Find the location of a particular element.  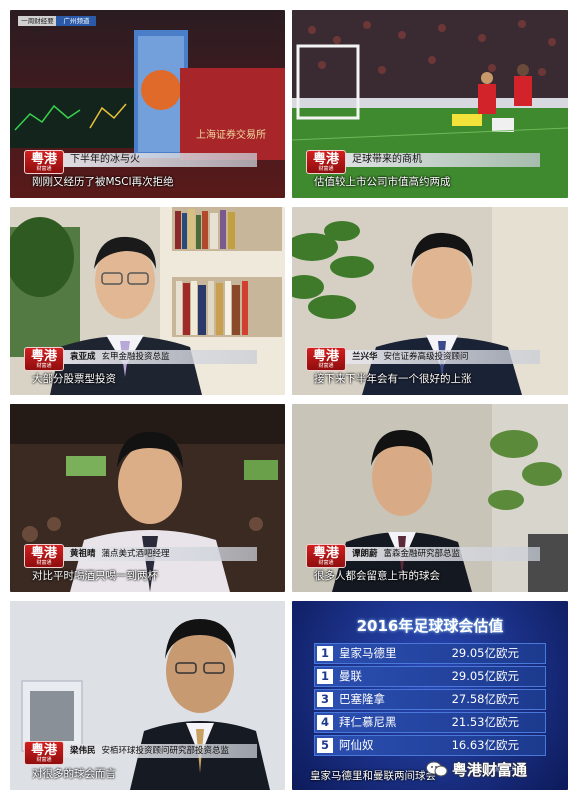

speaker-title: 富森金融研究部总监 is located at coordinates (422, 554).